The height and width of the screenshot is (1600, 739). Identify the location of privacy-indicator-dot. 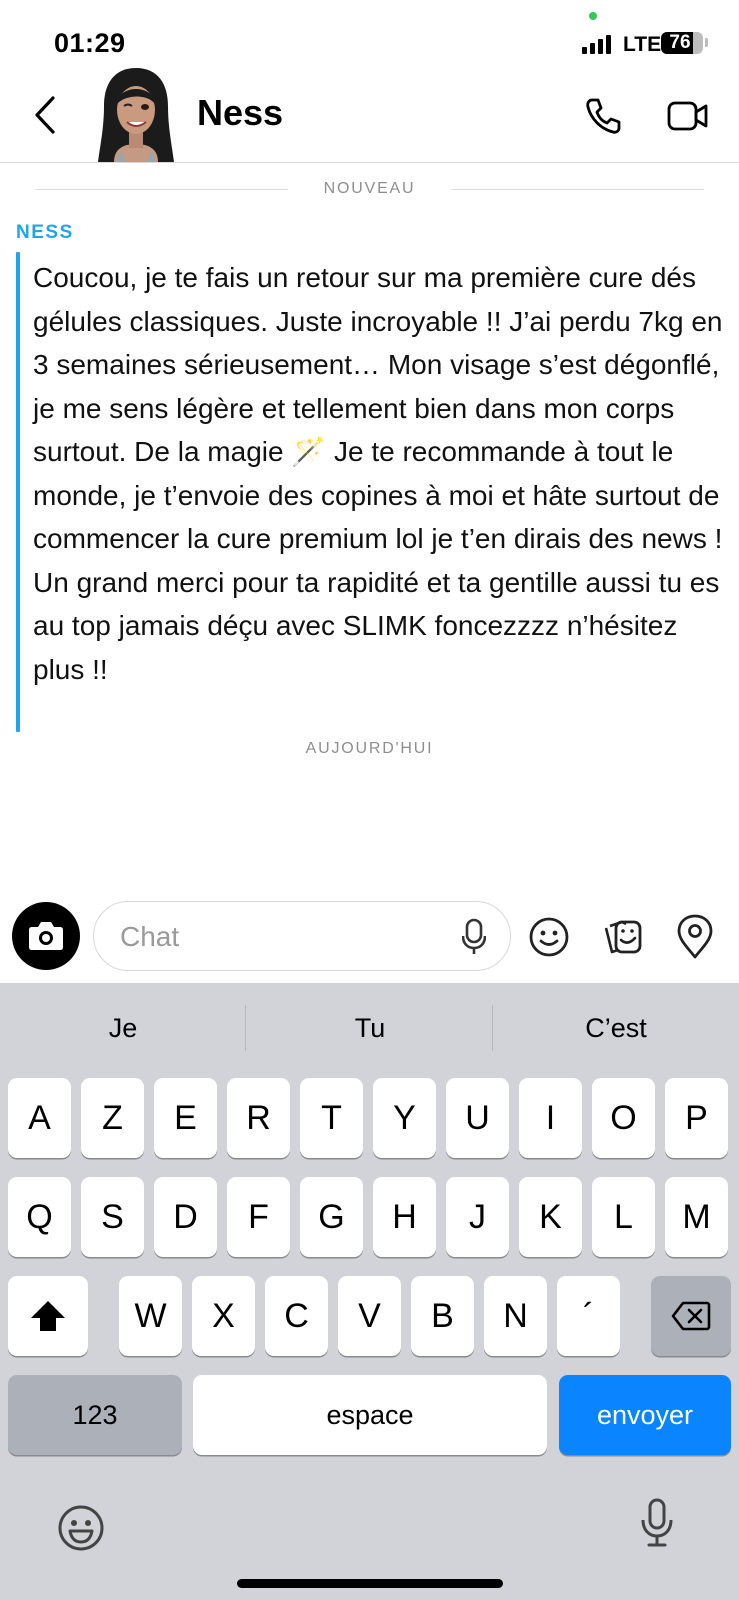
(593, 16).